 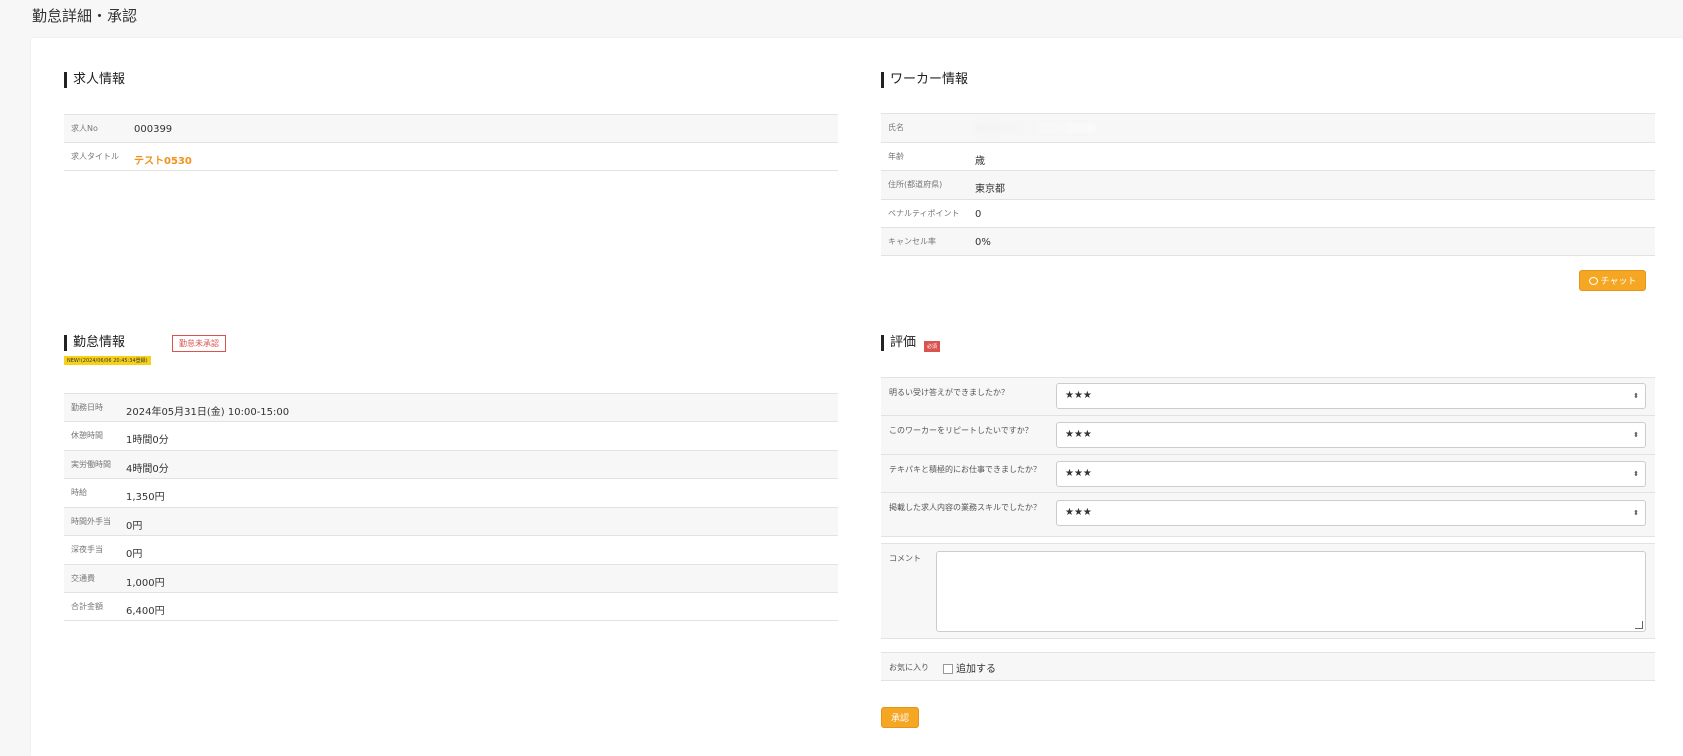 I want to click on new-tag: NEW!(2024/06/06 20:45:34登録), so click(x=107, y=360).